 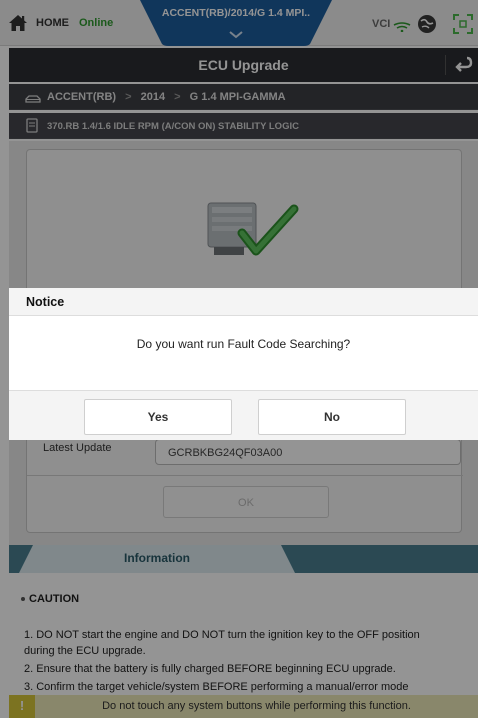 What do you see at coordinates (243, 302) in the screenshot?
I see `dialog-header: Notice` at bounding box center [243, 302].